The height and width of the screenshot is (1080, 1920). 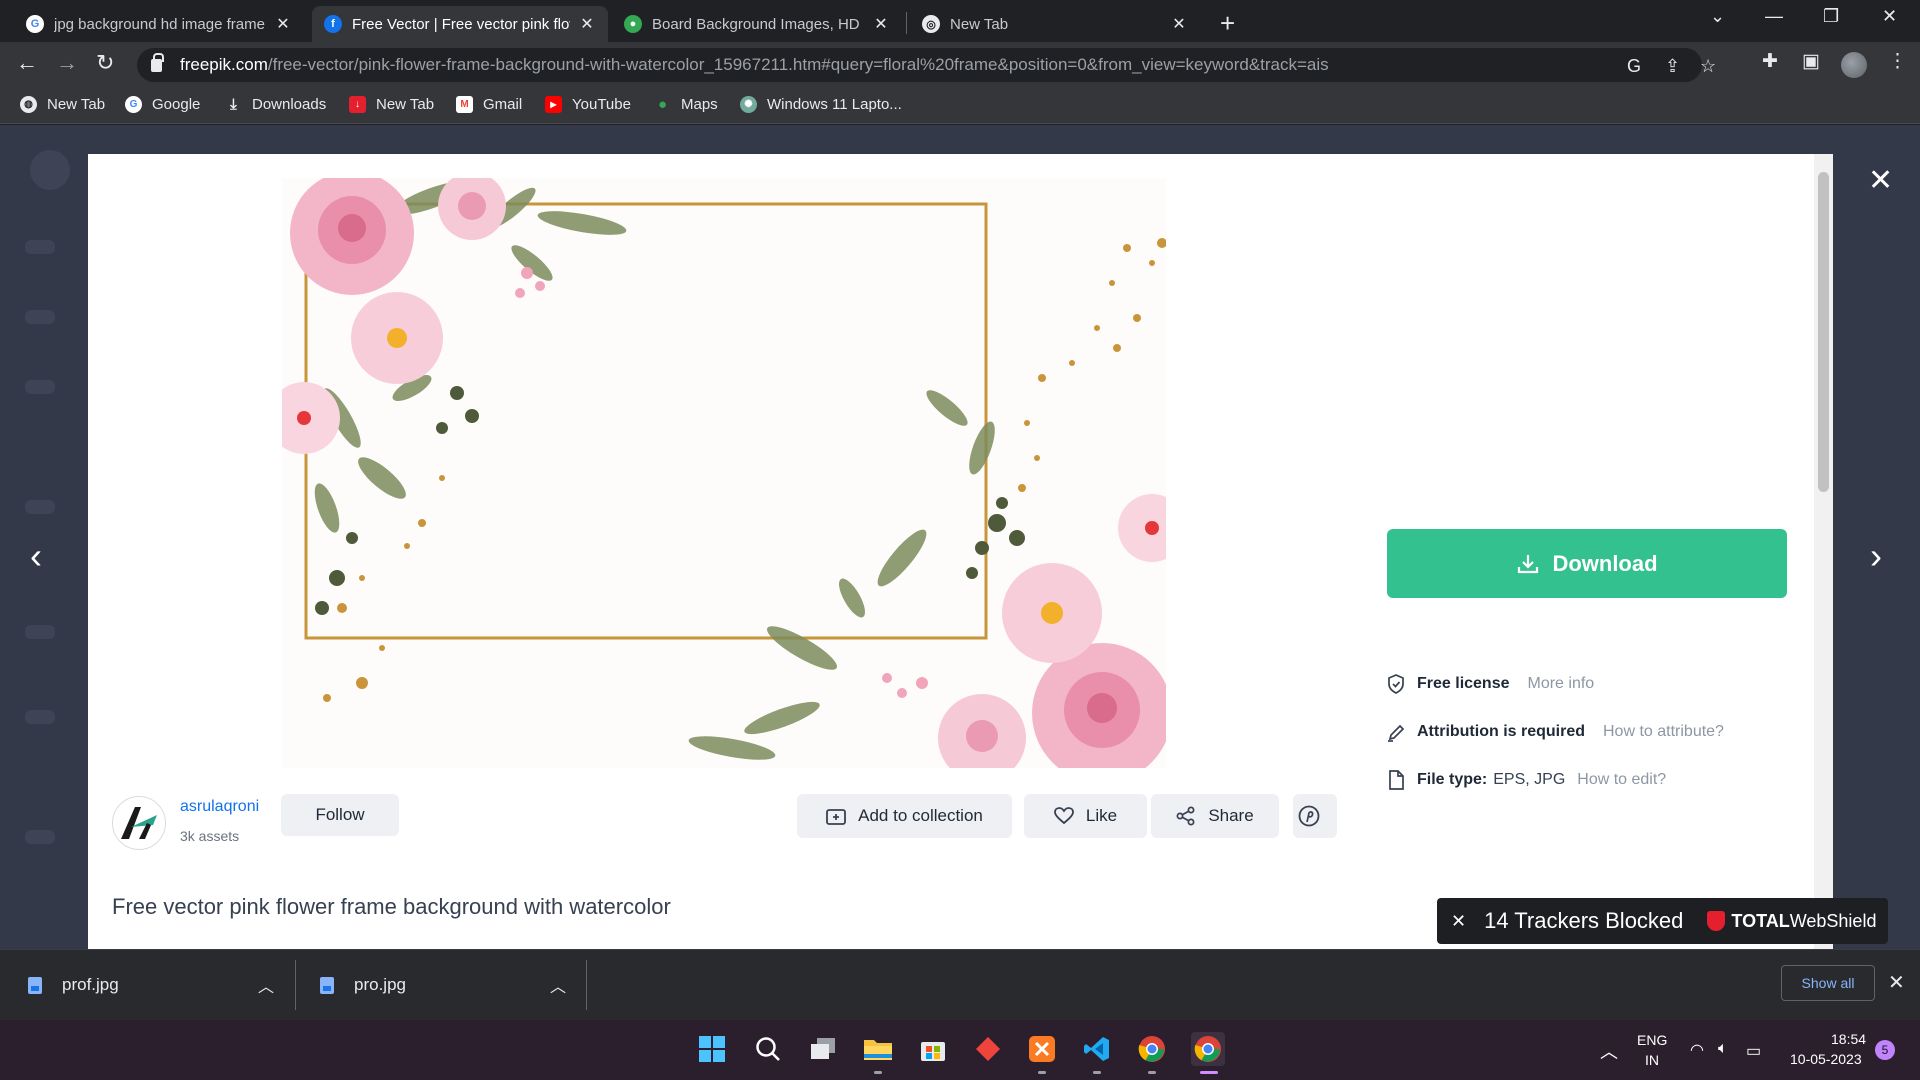 I want to click on window-close-icon: ✕, so click(x=1889, y=16).